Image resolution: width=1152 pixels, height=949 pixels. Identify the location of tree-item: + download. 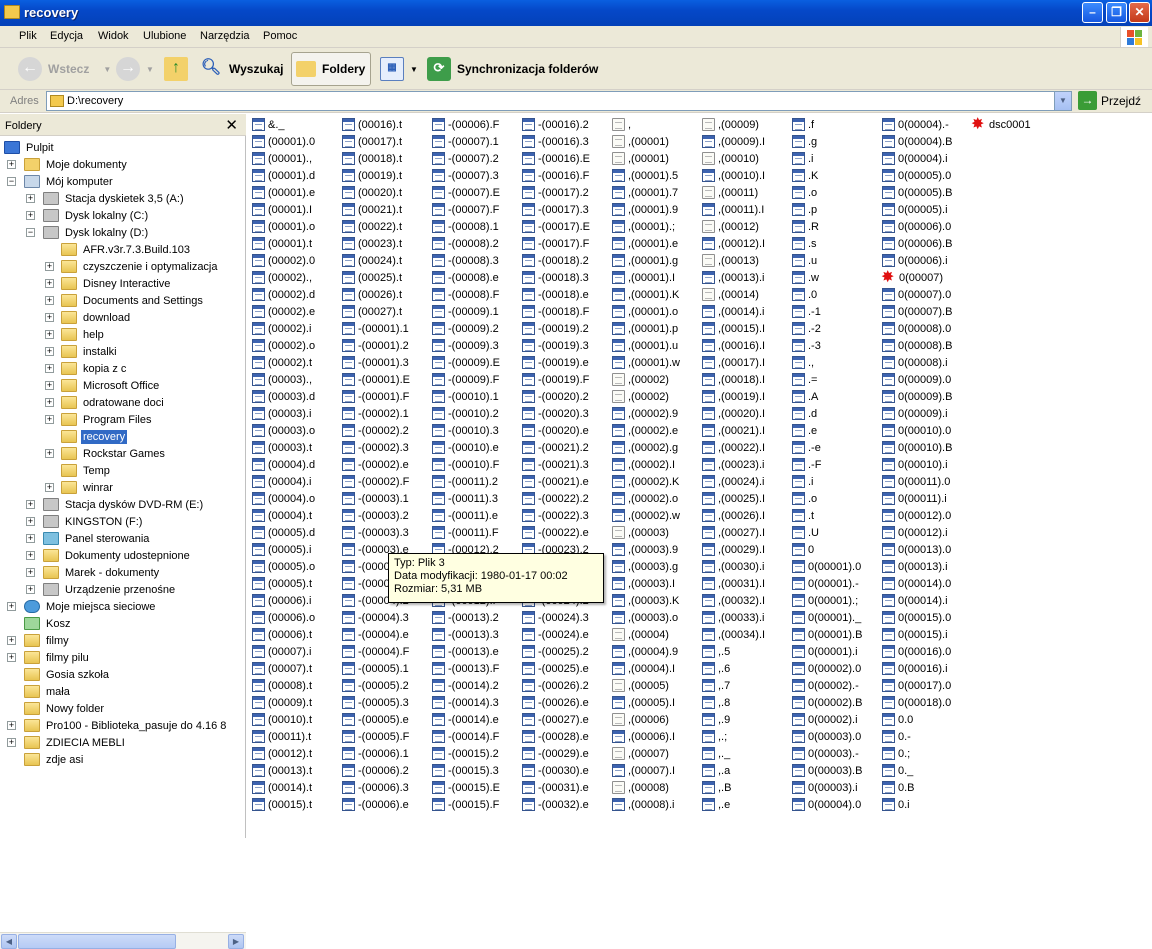
(88, 317).